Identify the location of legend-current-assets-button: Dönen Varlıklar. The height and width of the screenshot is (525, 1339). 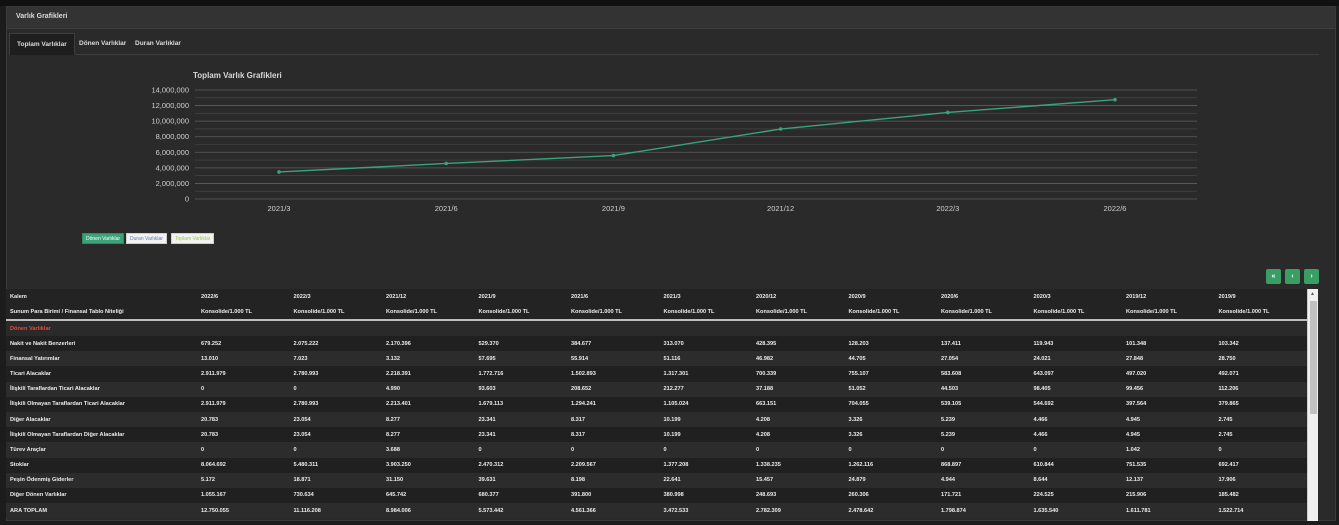
(103, 238).